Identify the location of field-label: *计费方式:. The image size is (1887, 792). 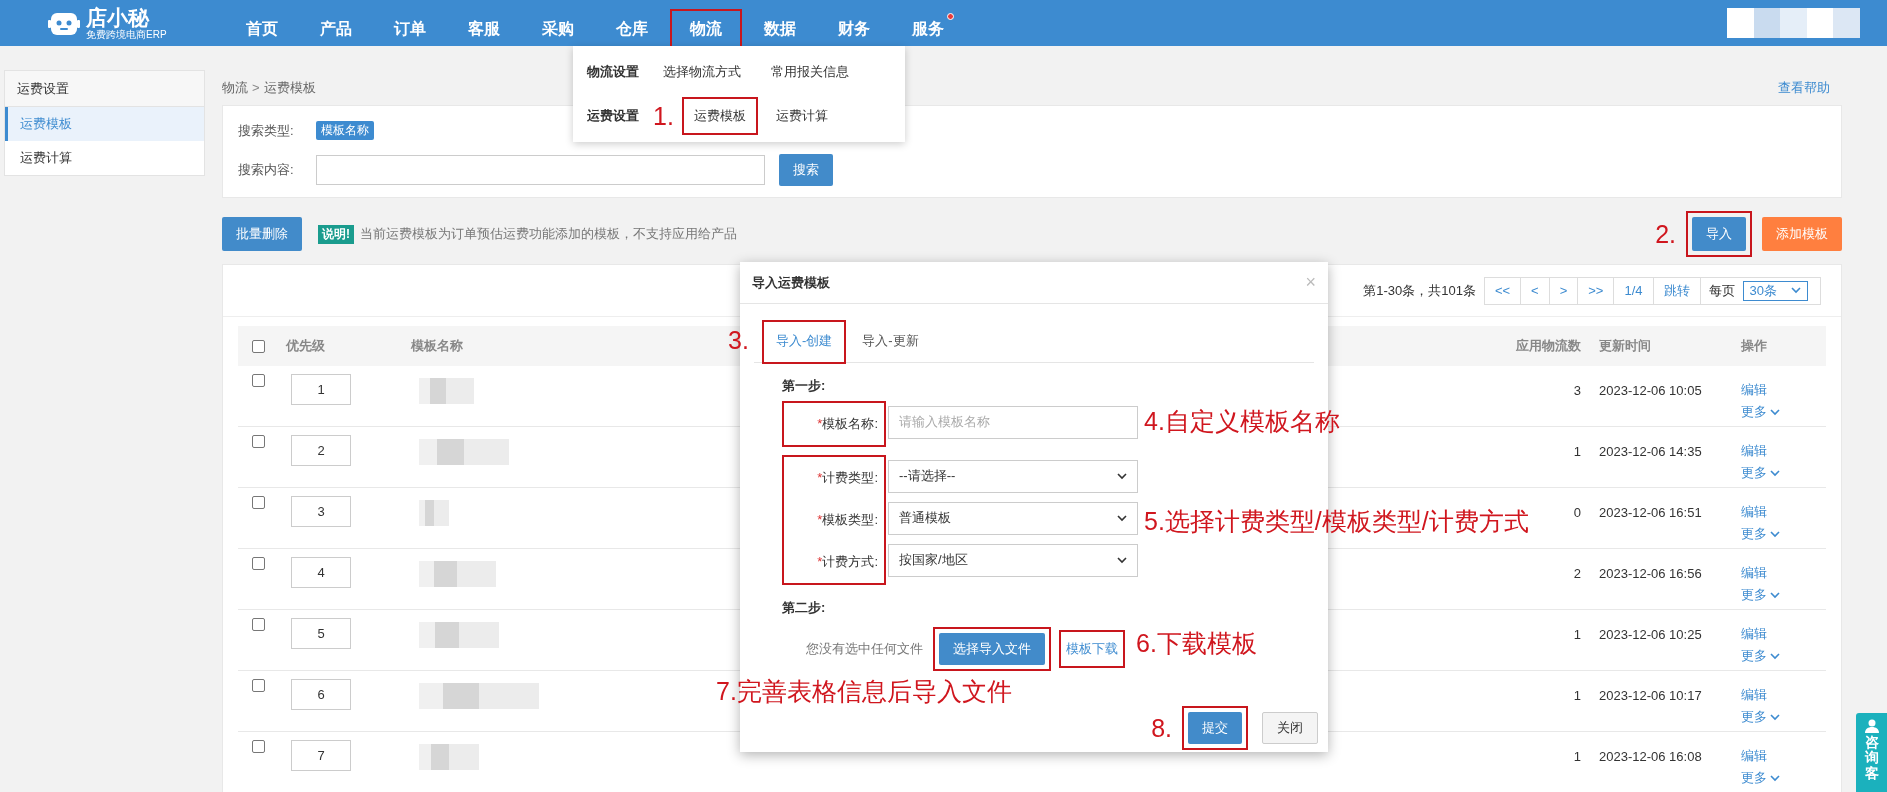
(847, 562).